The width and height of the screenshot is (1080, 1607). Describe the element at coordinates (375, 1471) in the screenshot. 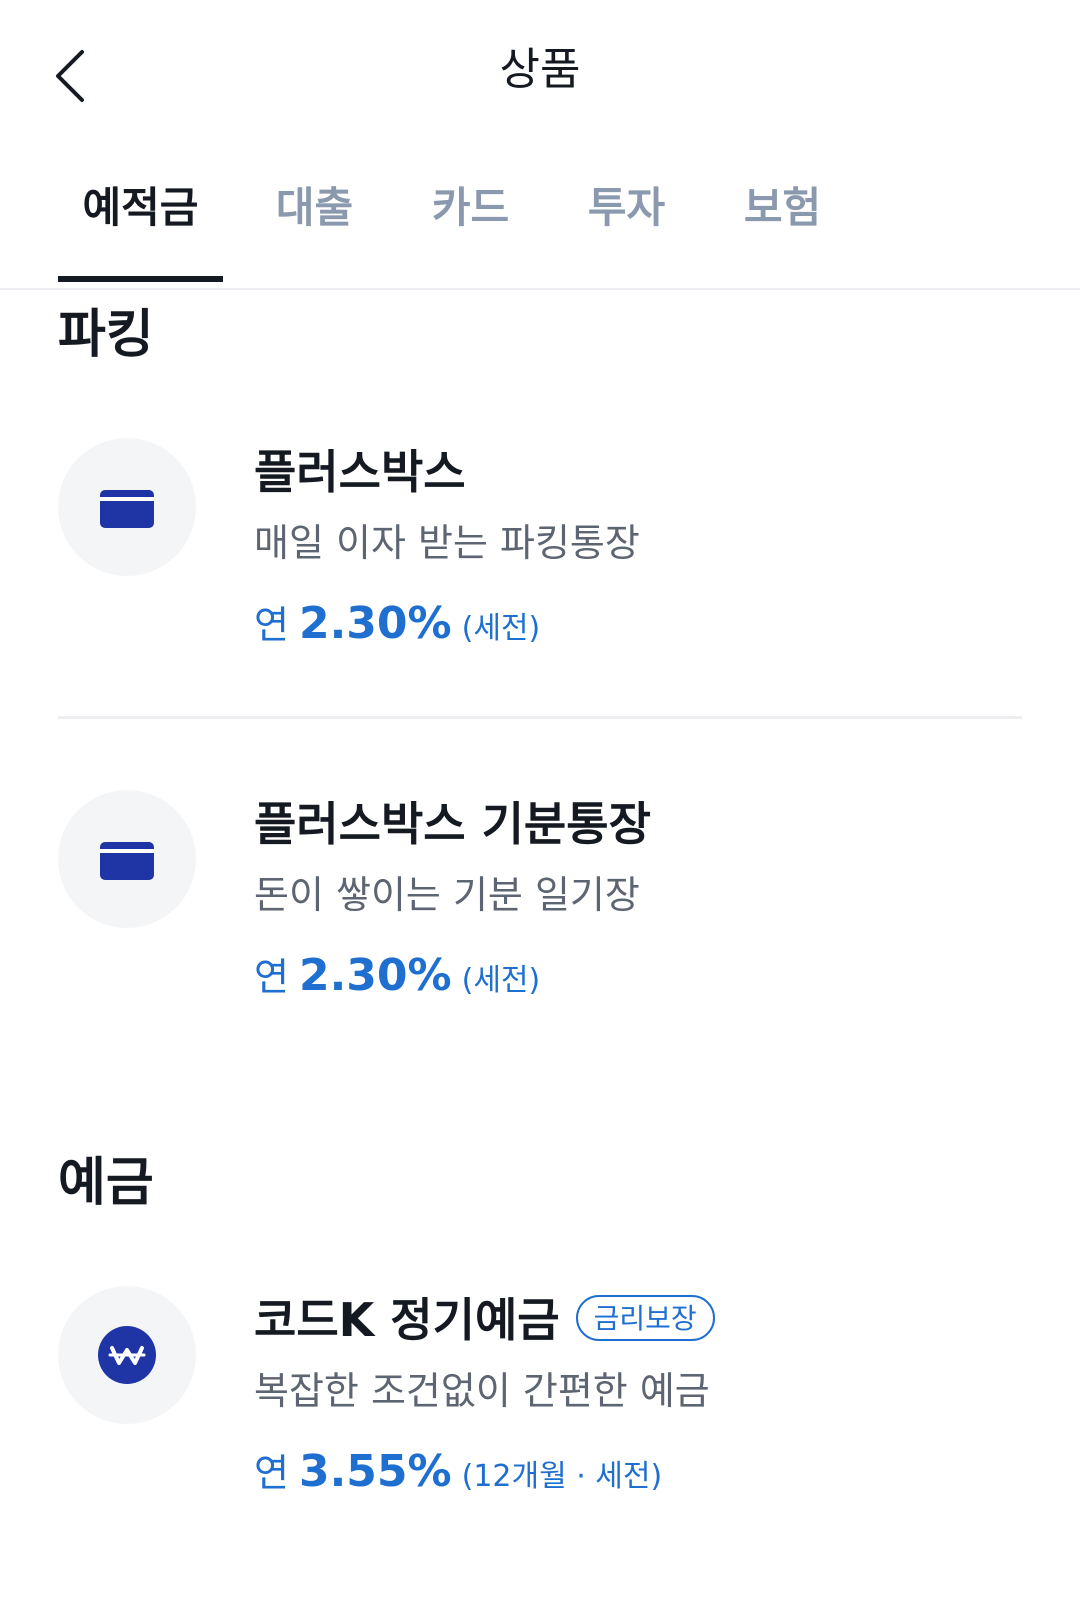

I see `rate-value: 3.55%` at that location.